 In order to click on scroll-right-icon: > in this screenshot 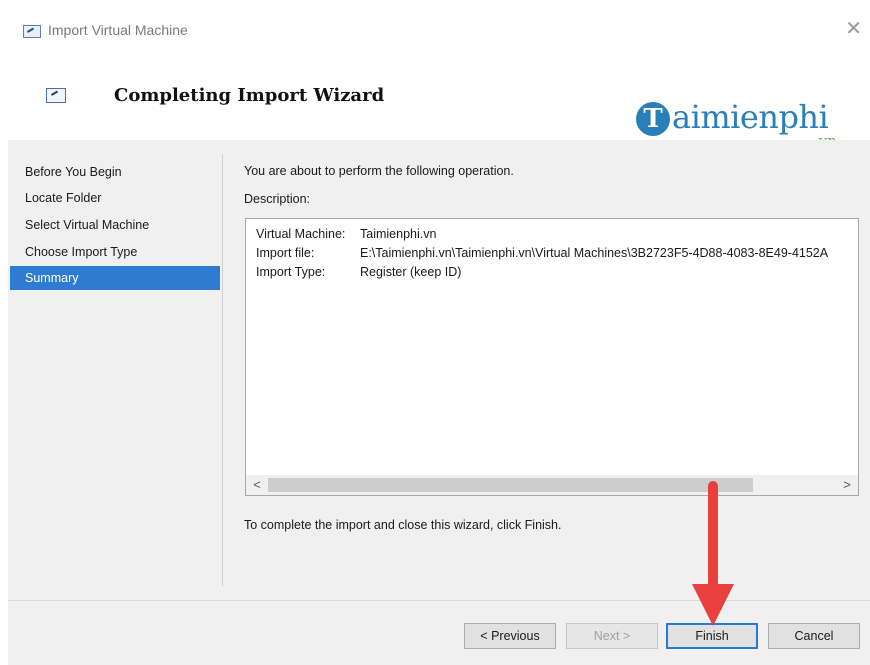, I will do `click(847, 485)`.